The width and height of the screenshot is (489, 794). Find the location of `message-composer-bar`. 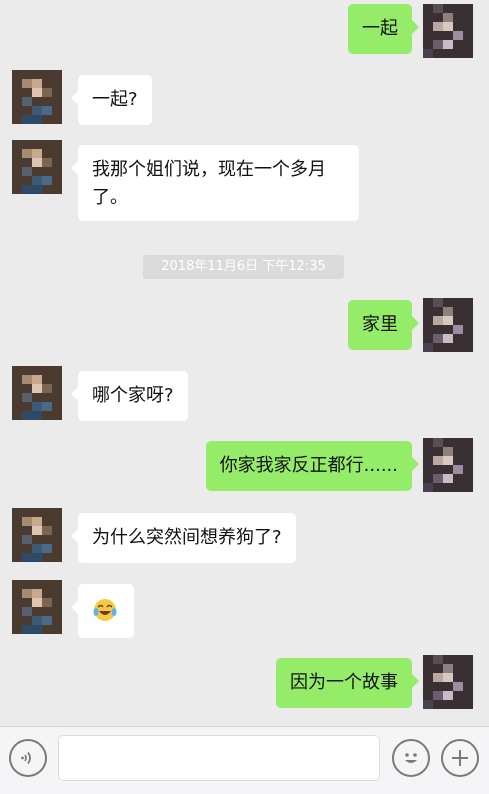

message-composer-bar is located at coordinates (244, 760).